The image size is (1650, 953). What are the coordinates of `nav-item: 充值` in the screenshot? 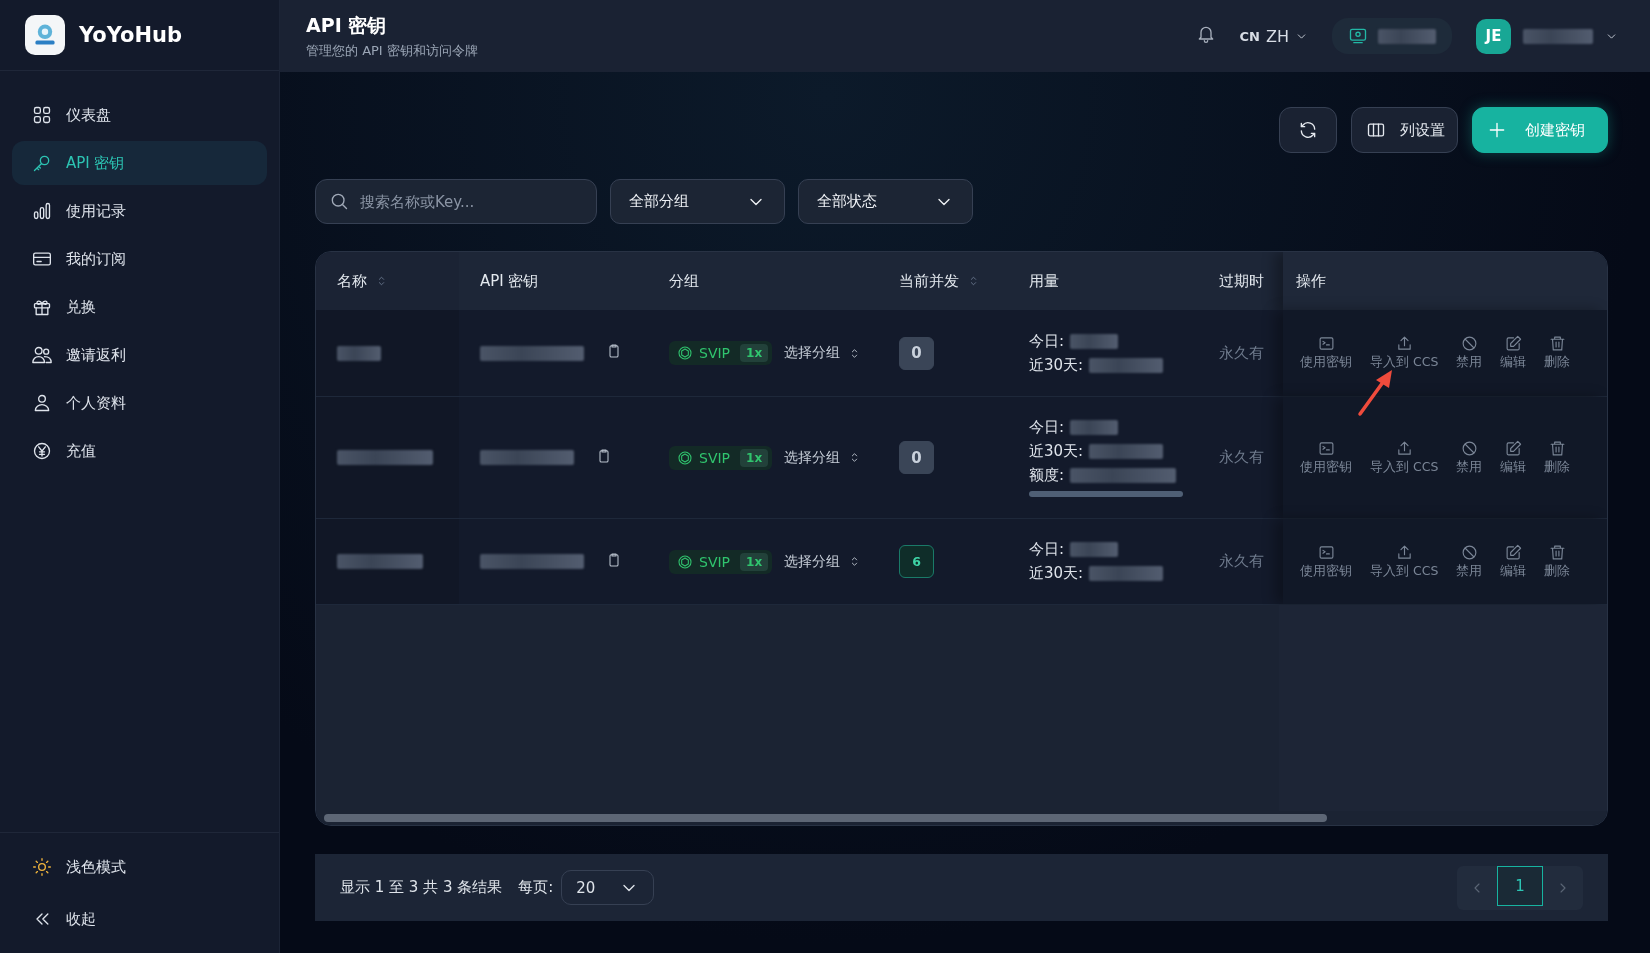 It's located at (139, 451).